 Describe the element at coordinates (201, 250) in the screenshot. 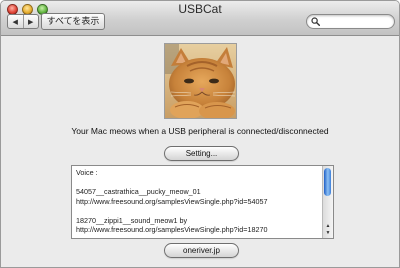

I see `oneriver-link-button: oneriver.jp` at that location.